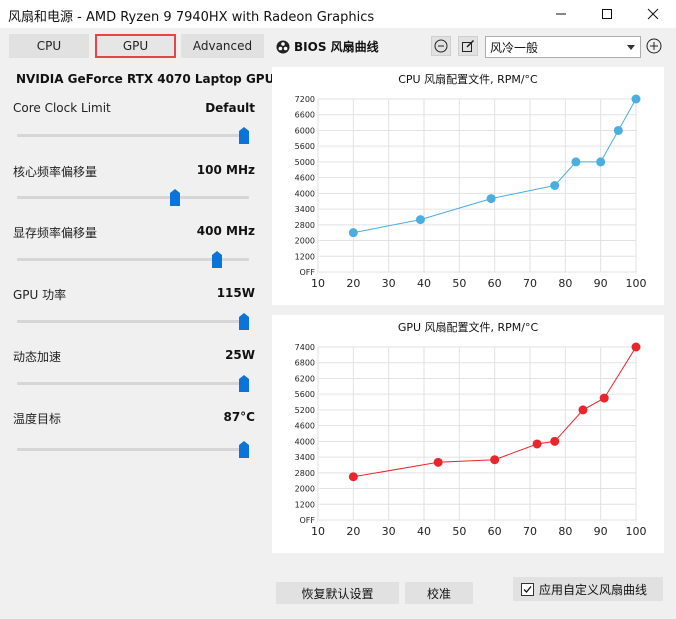 The height and width of the screenshot is (619, 676). I want to click on reset-defaults-label: 恢复默认设置, so click(337, 593).